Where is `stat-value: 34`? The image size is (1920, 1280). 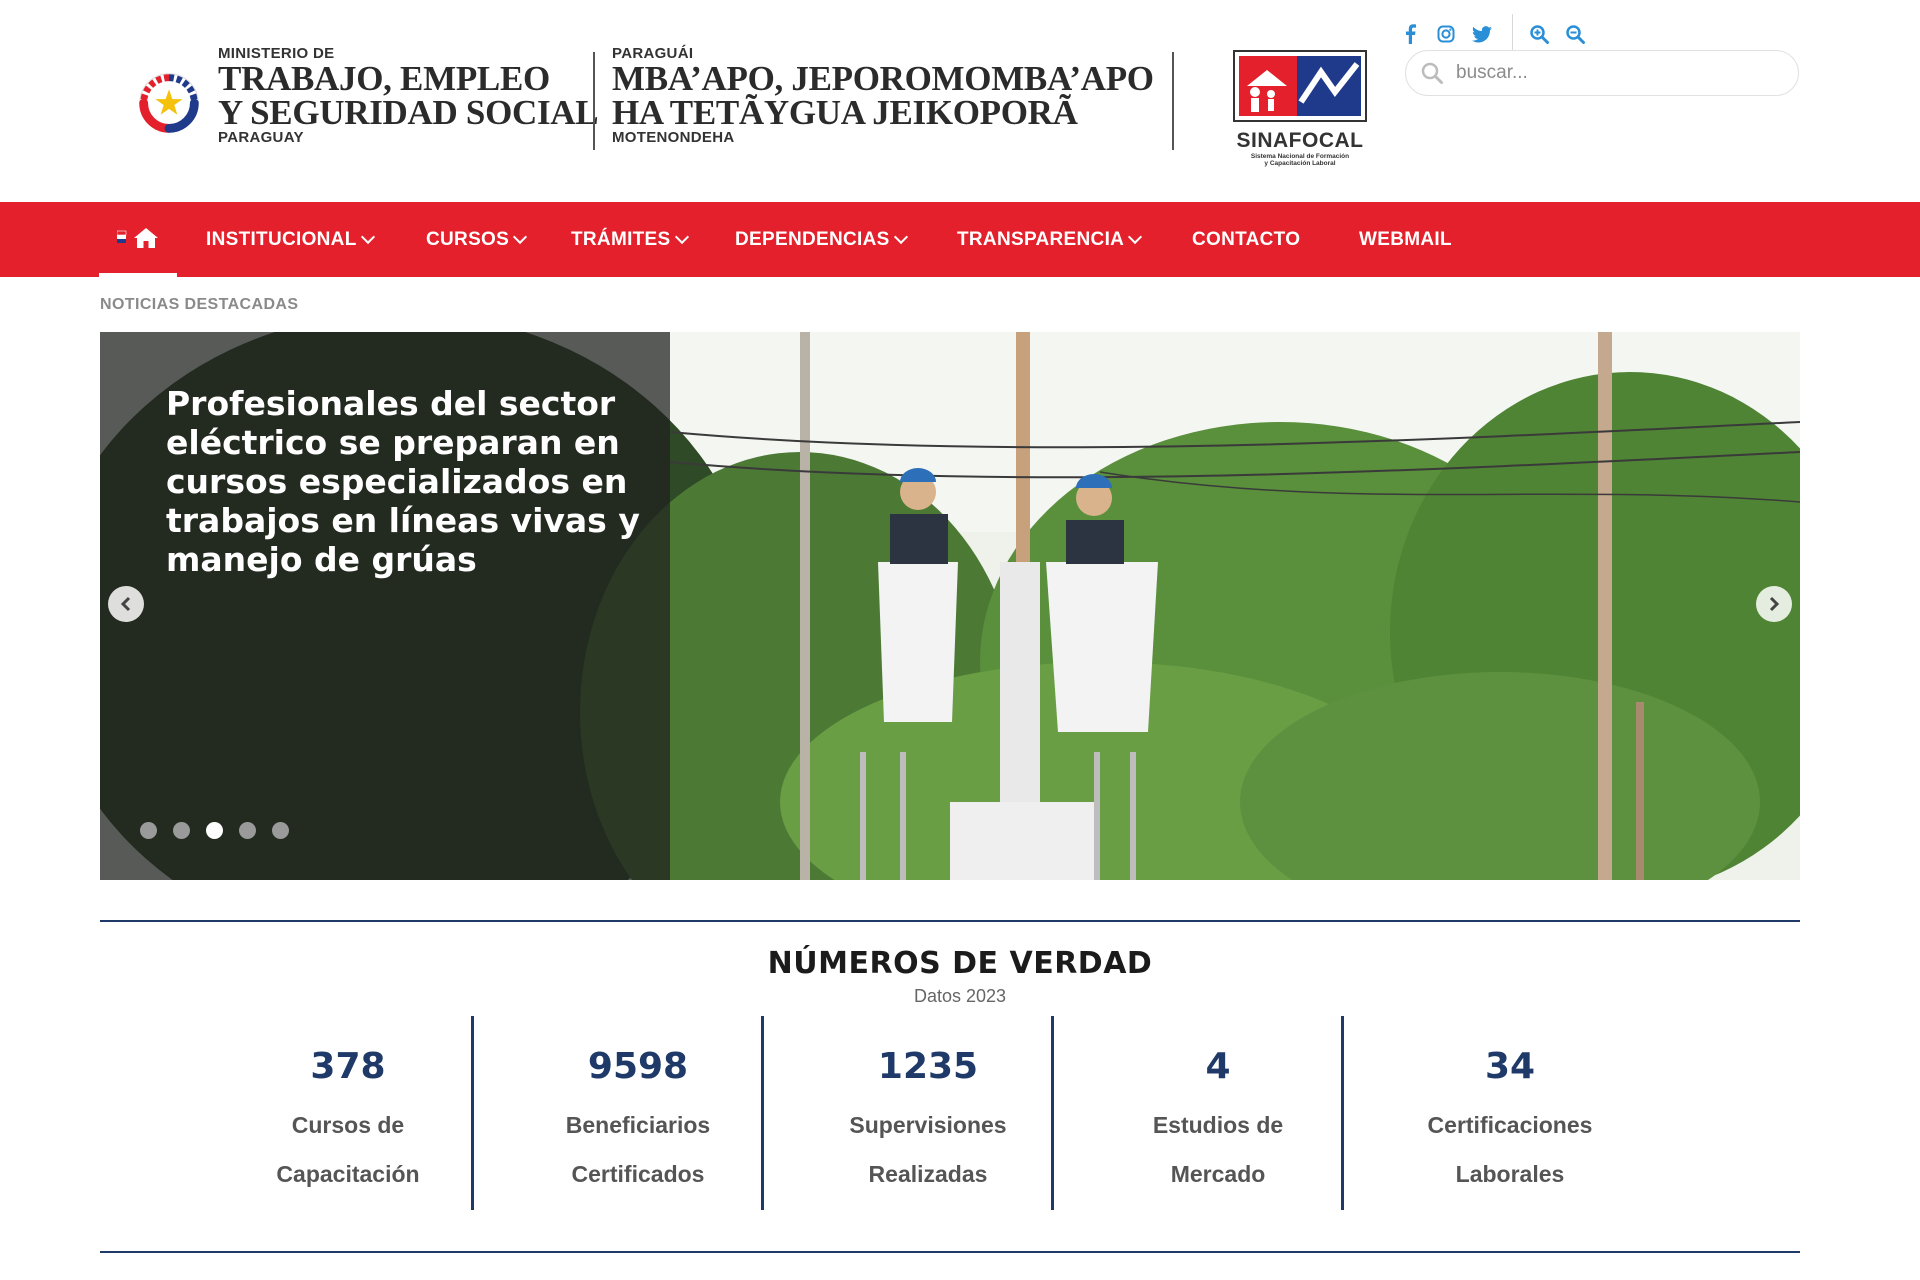
stat-value: 34 is located at coordinates (1510, 1066).